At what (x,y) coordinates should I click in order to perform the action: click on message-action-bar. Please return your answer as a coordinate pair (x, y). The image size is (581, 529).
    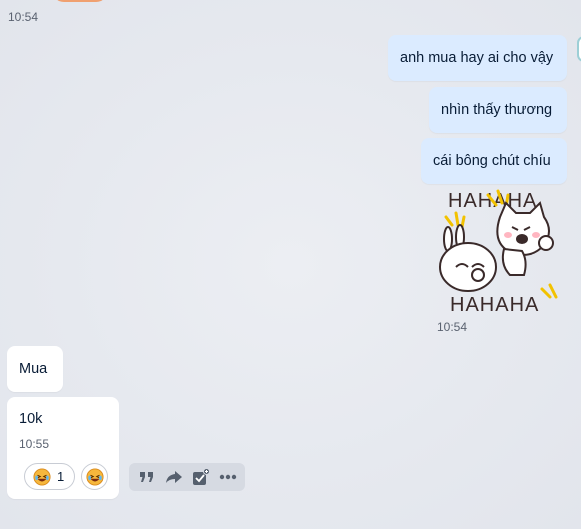
    Looking at the image, I should click on (187, 477).